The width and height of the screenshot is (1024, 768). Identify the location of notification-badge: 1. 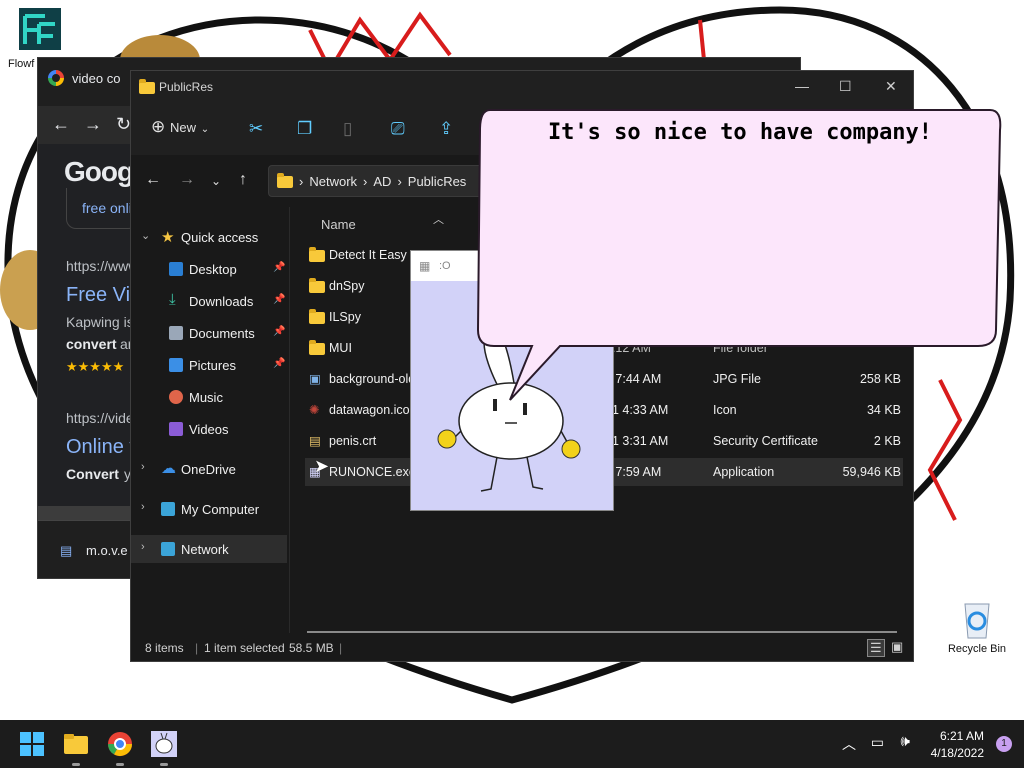
(1004, 744).